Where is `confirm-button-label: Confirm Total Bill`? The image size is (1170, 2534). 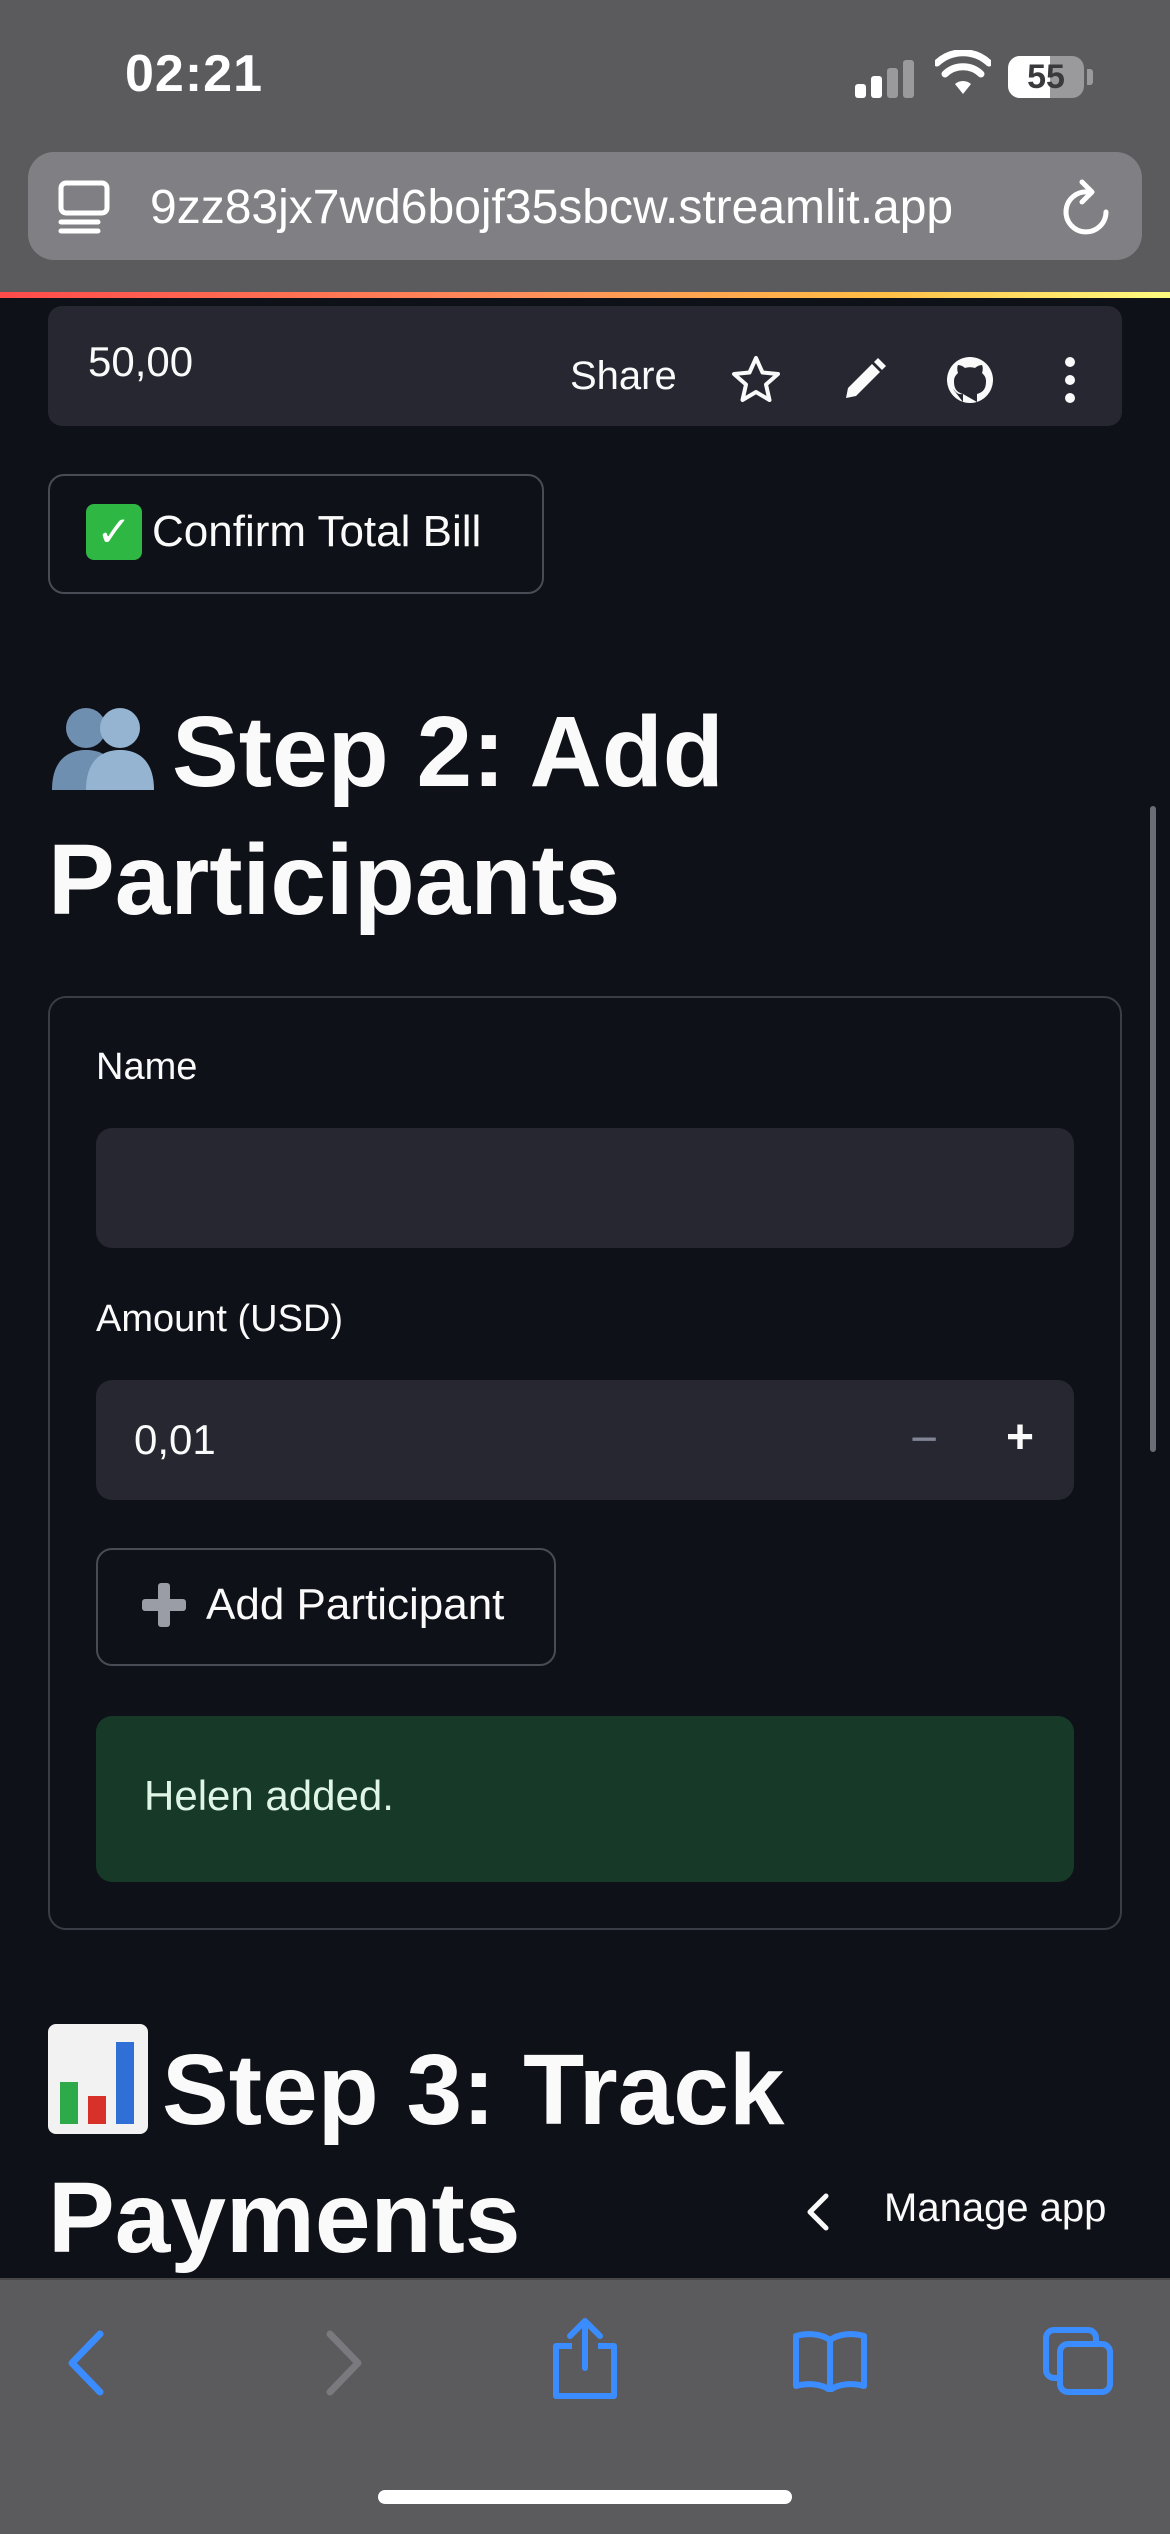
confirm-button-label: Confirm Total Bill is located at coordinates (317, 531).